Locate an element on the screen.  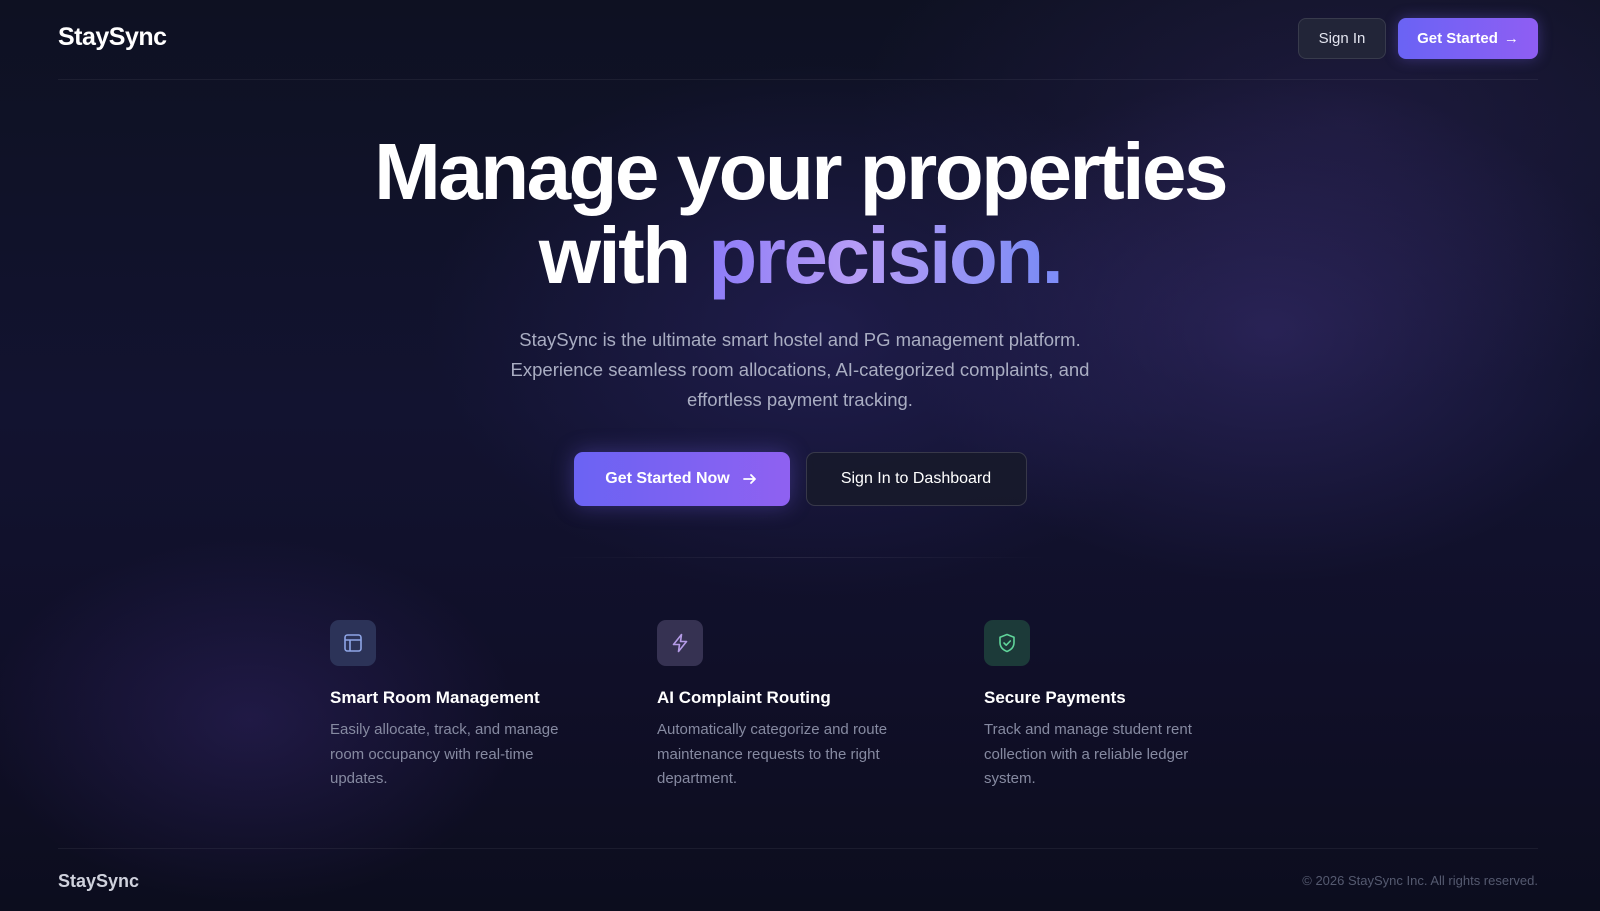
sign-in-button: Sign In is located at coordinates (1342, 38).